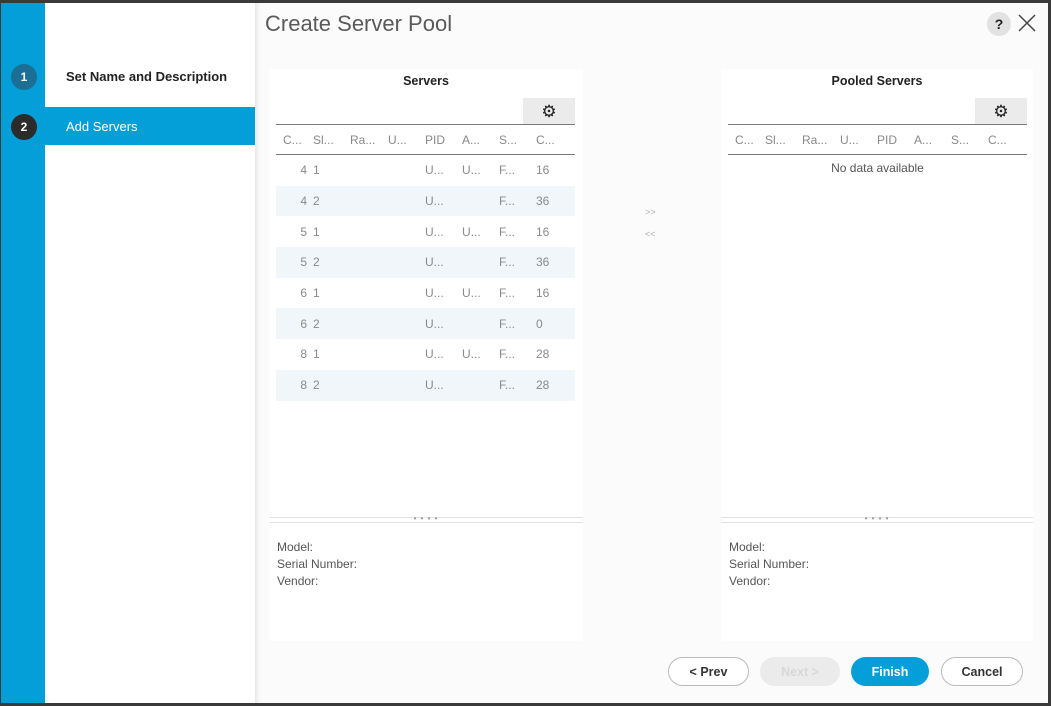 The width and height of the screenshot is (1051, 706). I want to click on servers-details: Model: Serial Number: Vendor:, so click(317, 564).